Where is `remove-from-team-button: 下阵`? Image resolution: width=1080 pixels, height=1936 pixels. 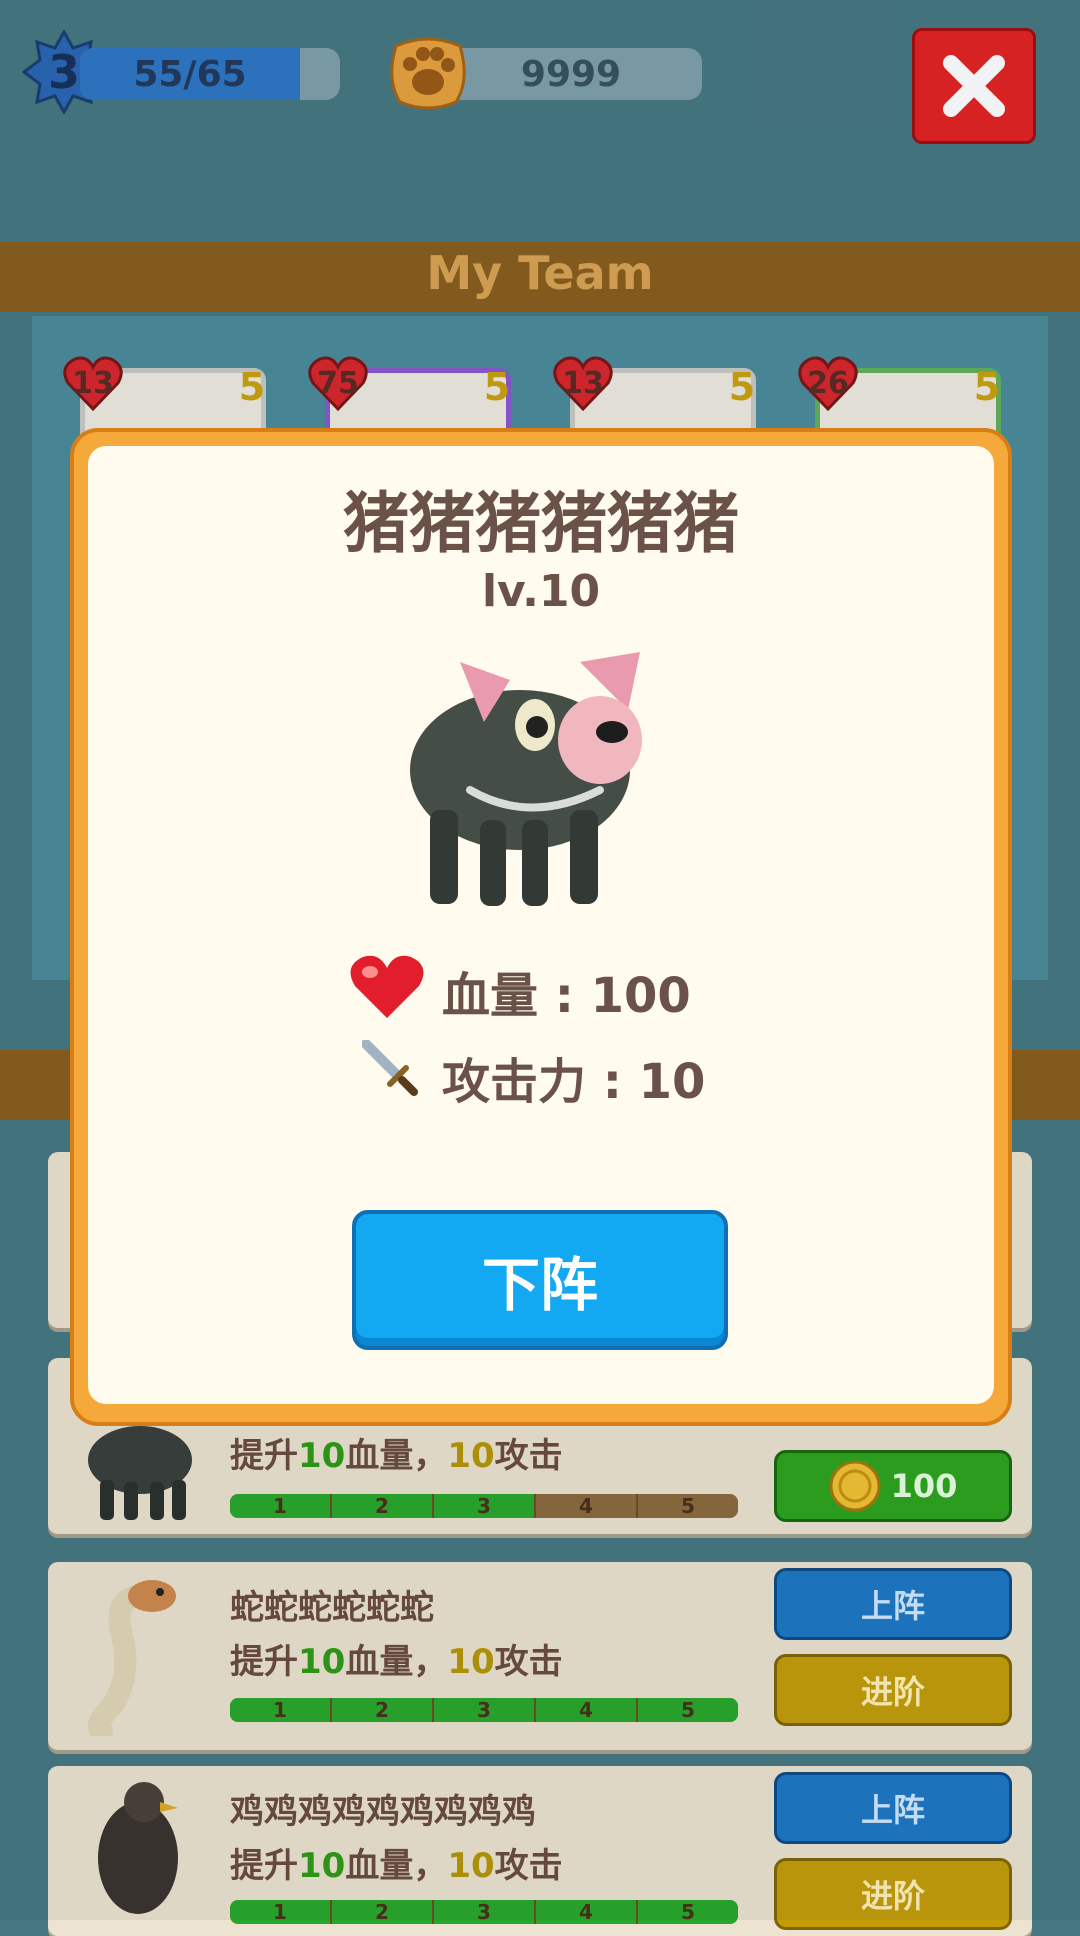
remove-from-team-button: 下阵 is located at coordinates (540, 1280).